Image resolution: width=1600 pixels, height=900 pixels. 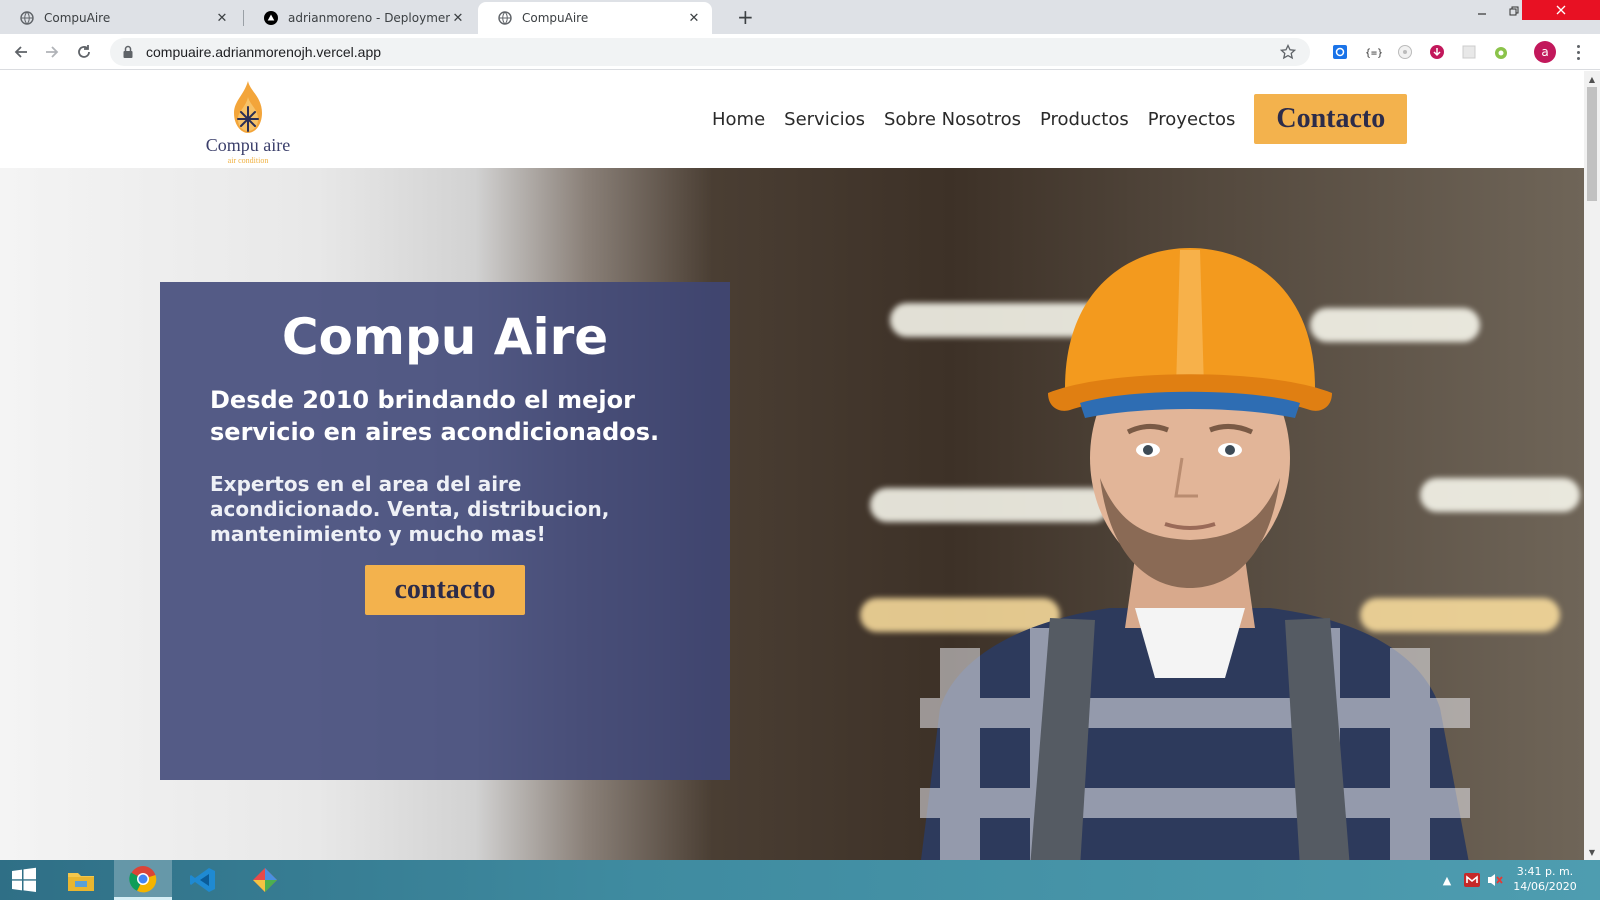 I want to click on windows-start-icon, so click(x=24, y=880).